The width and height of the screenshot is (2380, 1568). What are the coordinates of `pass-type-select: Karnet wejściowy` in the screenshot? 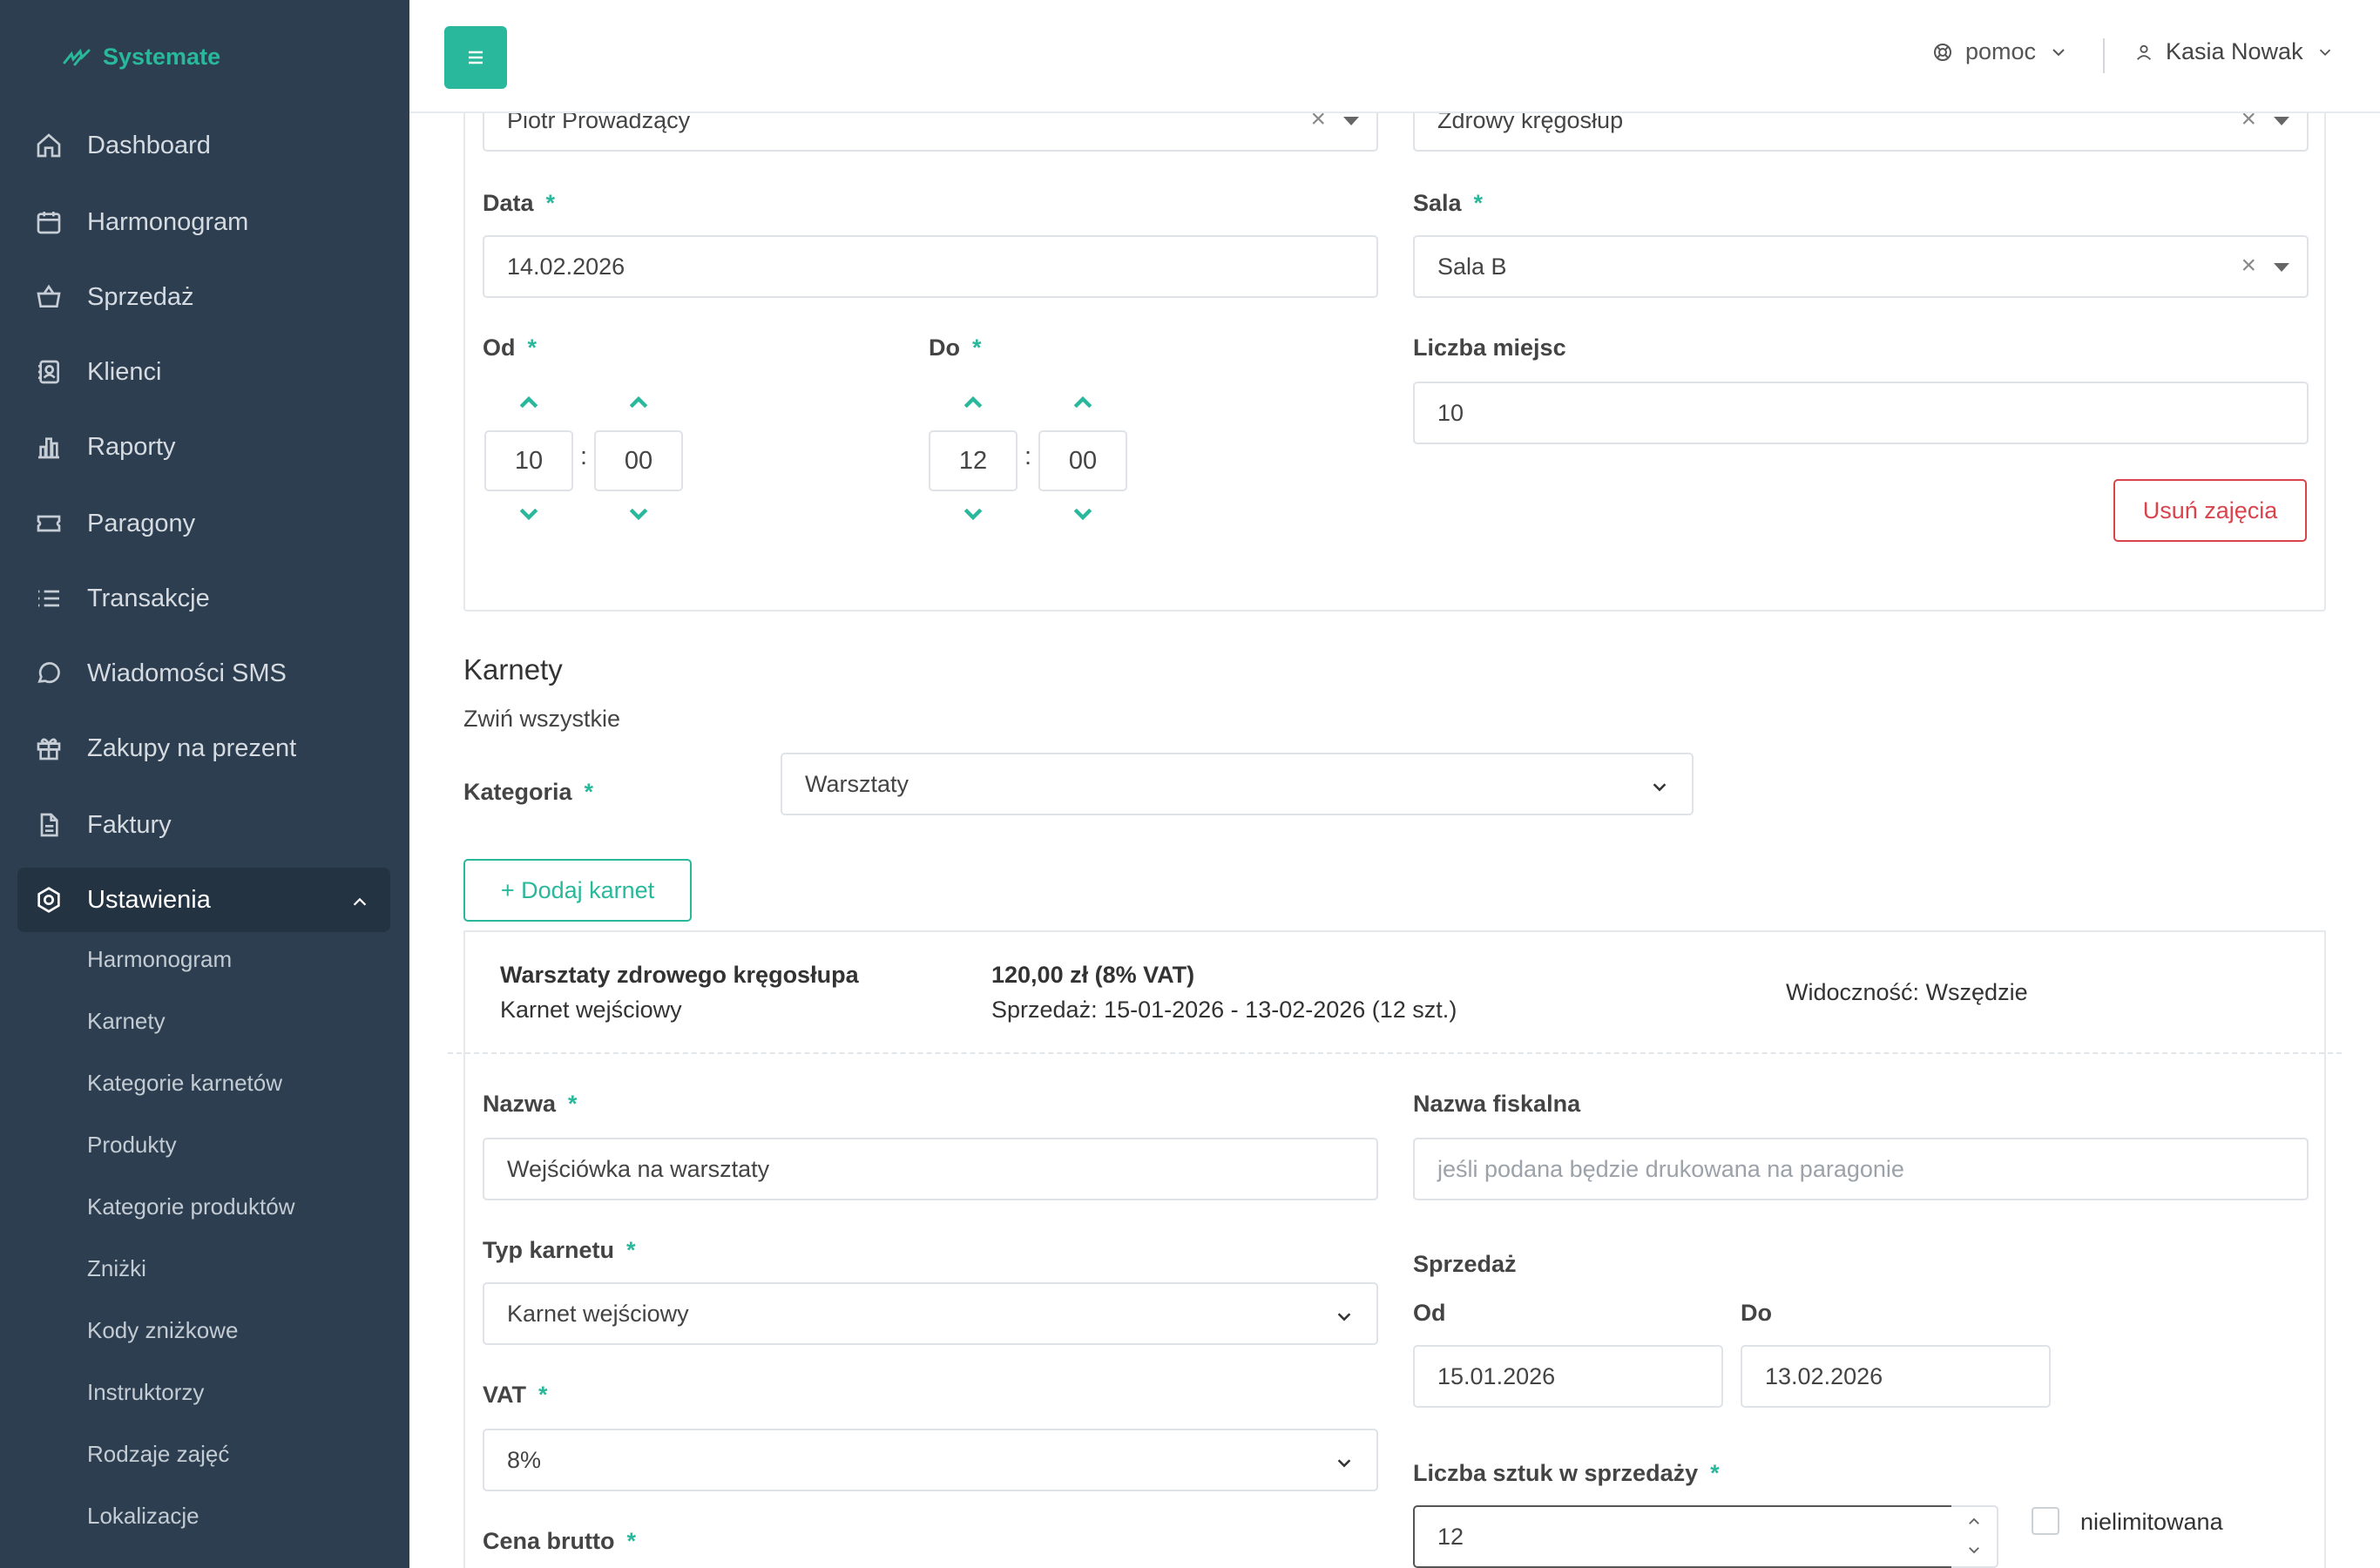 It's located at (930, 1313).